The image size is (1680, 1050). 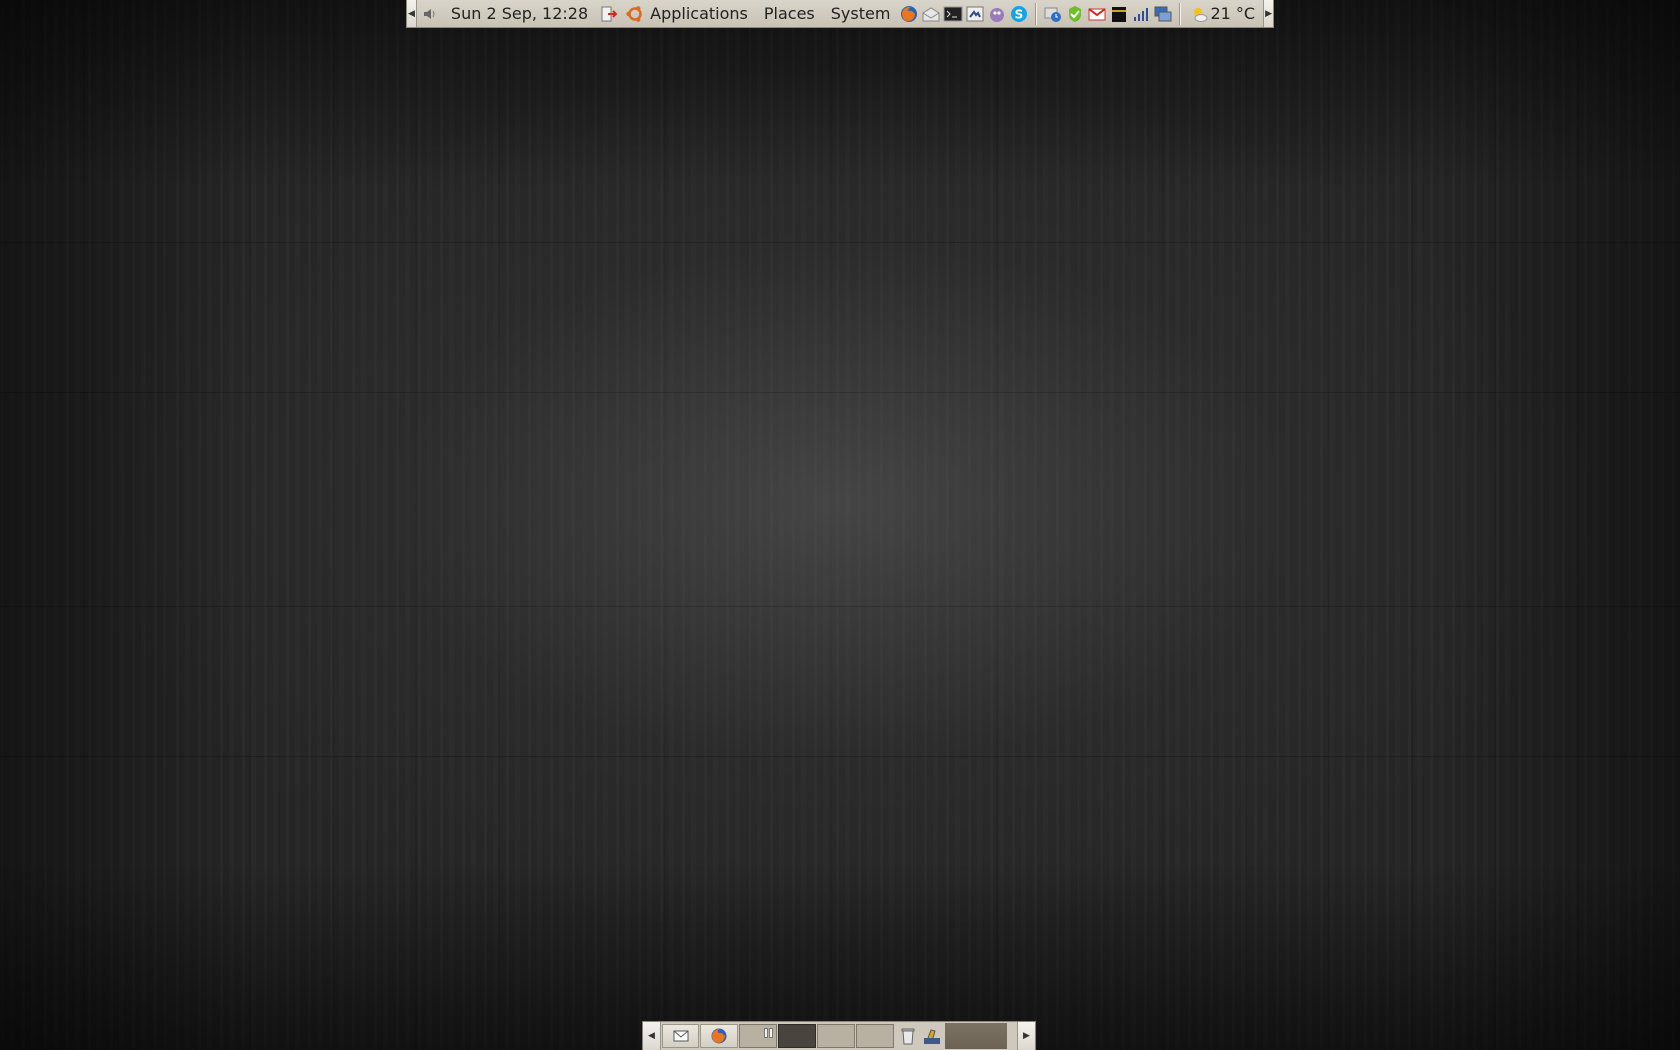 What do you see at coordinates (1097, 14) in the screenshot?
I see `gmail-tray-icon` at bounding box center [1097, 14].